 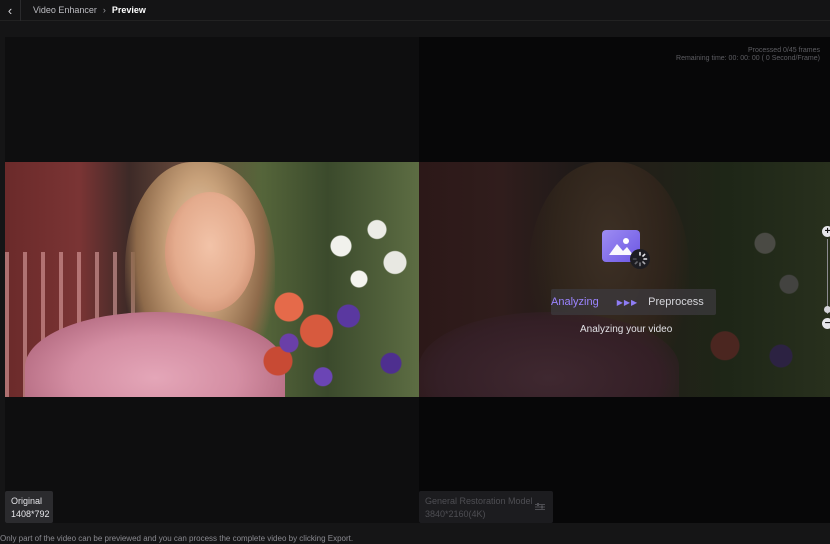 I want to click on breadcrumb-preview: Preview, so click(x=128, y=10).